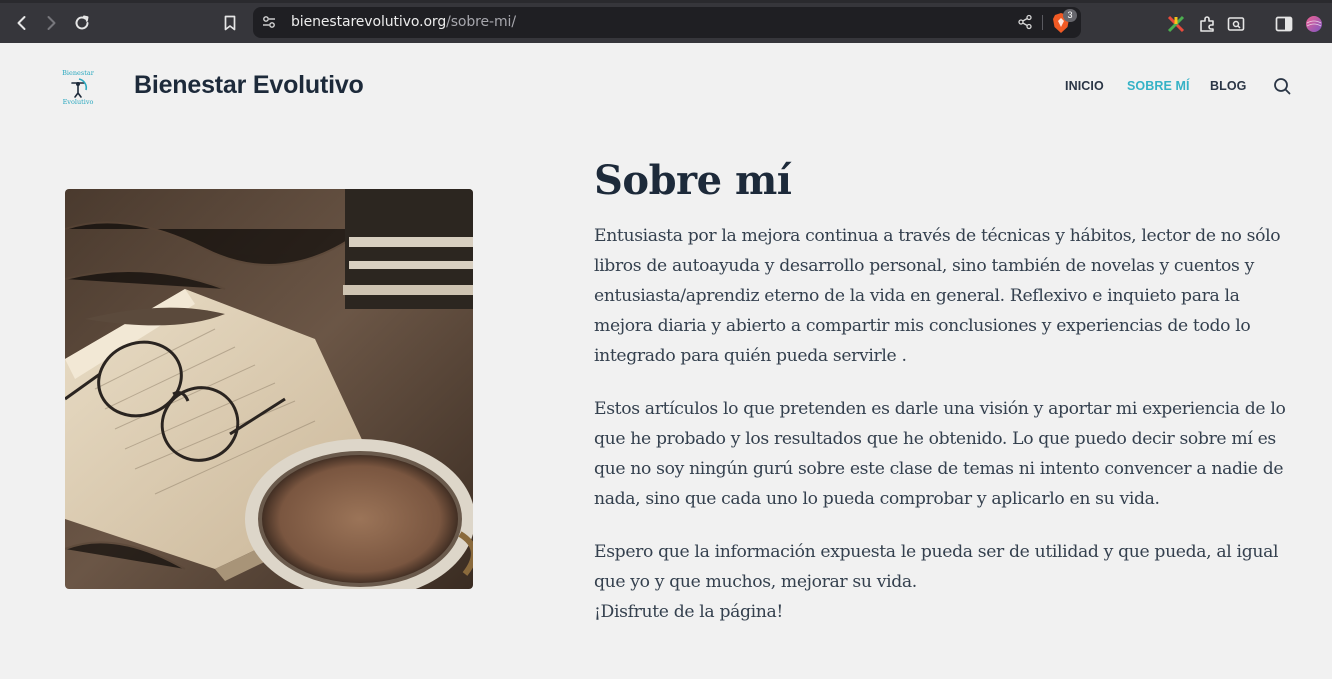 The image size is (1332, 679). I want to click on reader-mode-icon, so click(1236, 24).